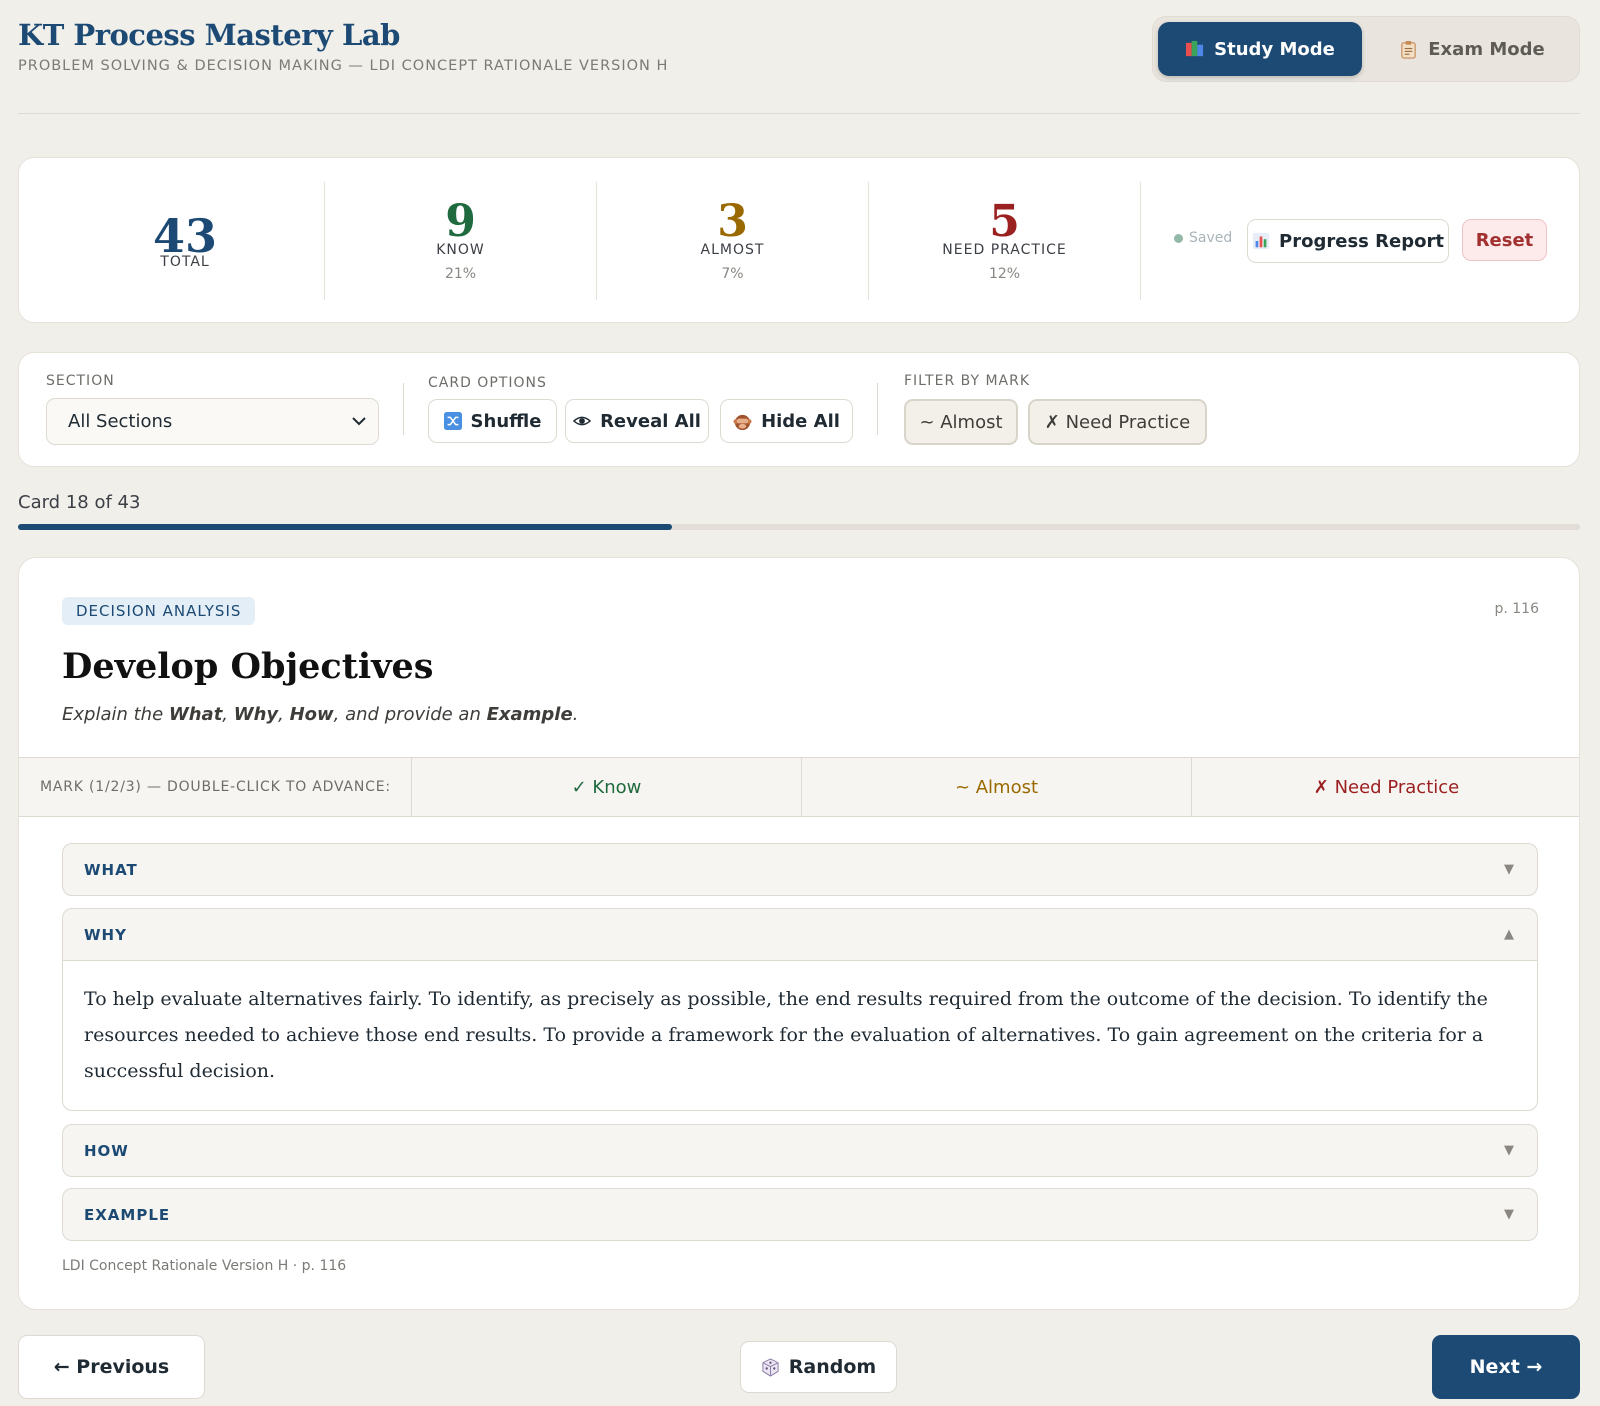  What do you see at coordinates (799, 527) in the screenshot?
I see `card-progress-bar` at bounding box center [799, 527].